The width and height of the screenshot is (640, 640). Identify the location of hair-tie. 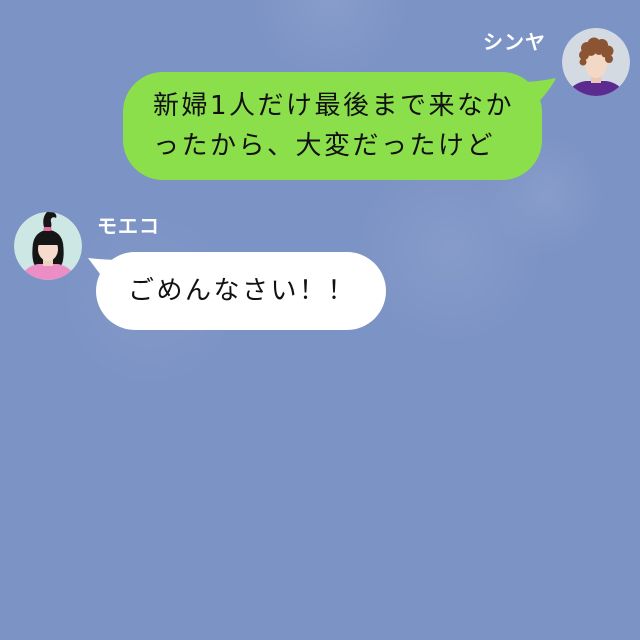
(47, 229).